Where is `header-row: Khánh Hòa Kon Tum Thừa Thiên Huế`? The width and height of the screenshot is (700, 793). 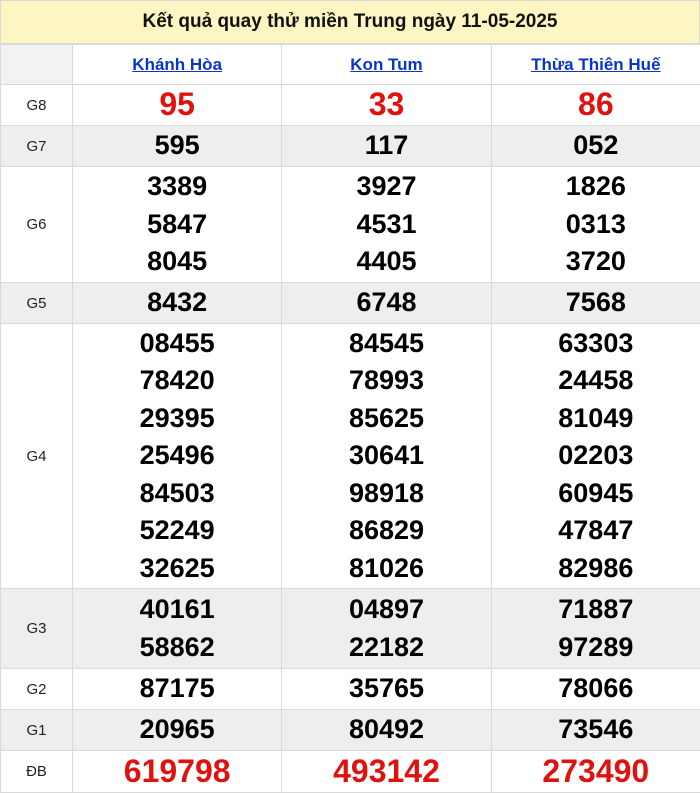 header-row: Khánh Hòa Kon Tum Thừa Thiên Huế is located at coordinates (350, 64).